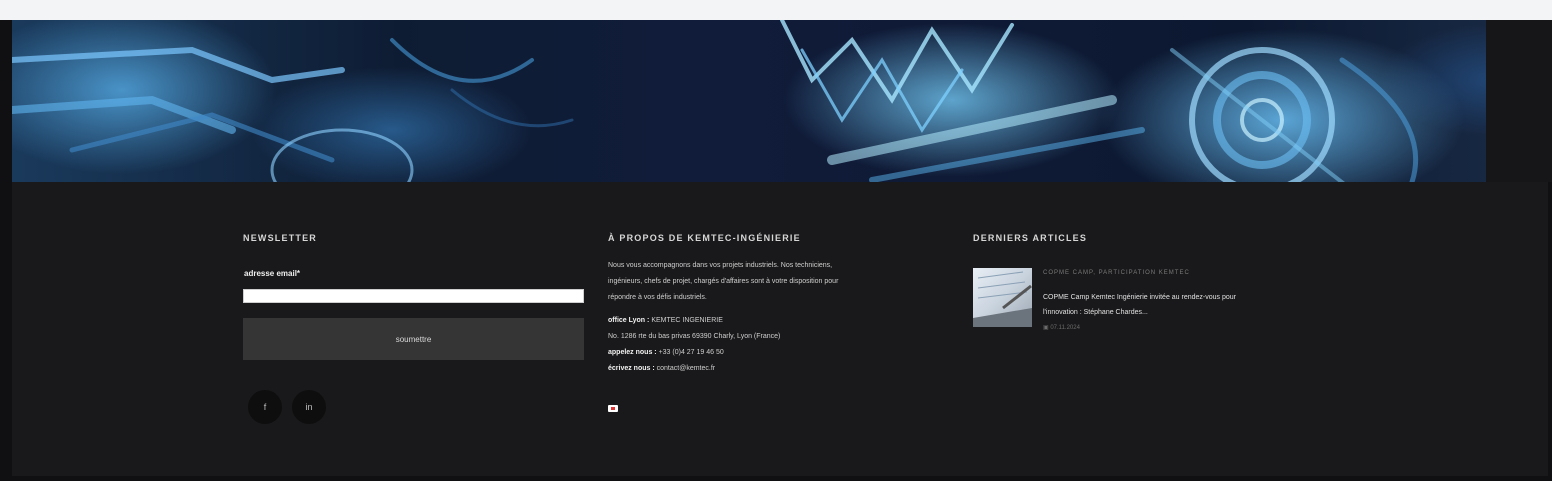  What do you see at coordinates (1116, 273) in the screenshot?
I see `article-category: COPME CAMP, PARTICIPATION KEMTEC` at bounding box center [1116, 273].